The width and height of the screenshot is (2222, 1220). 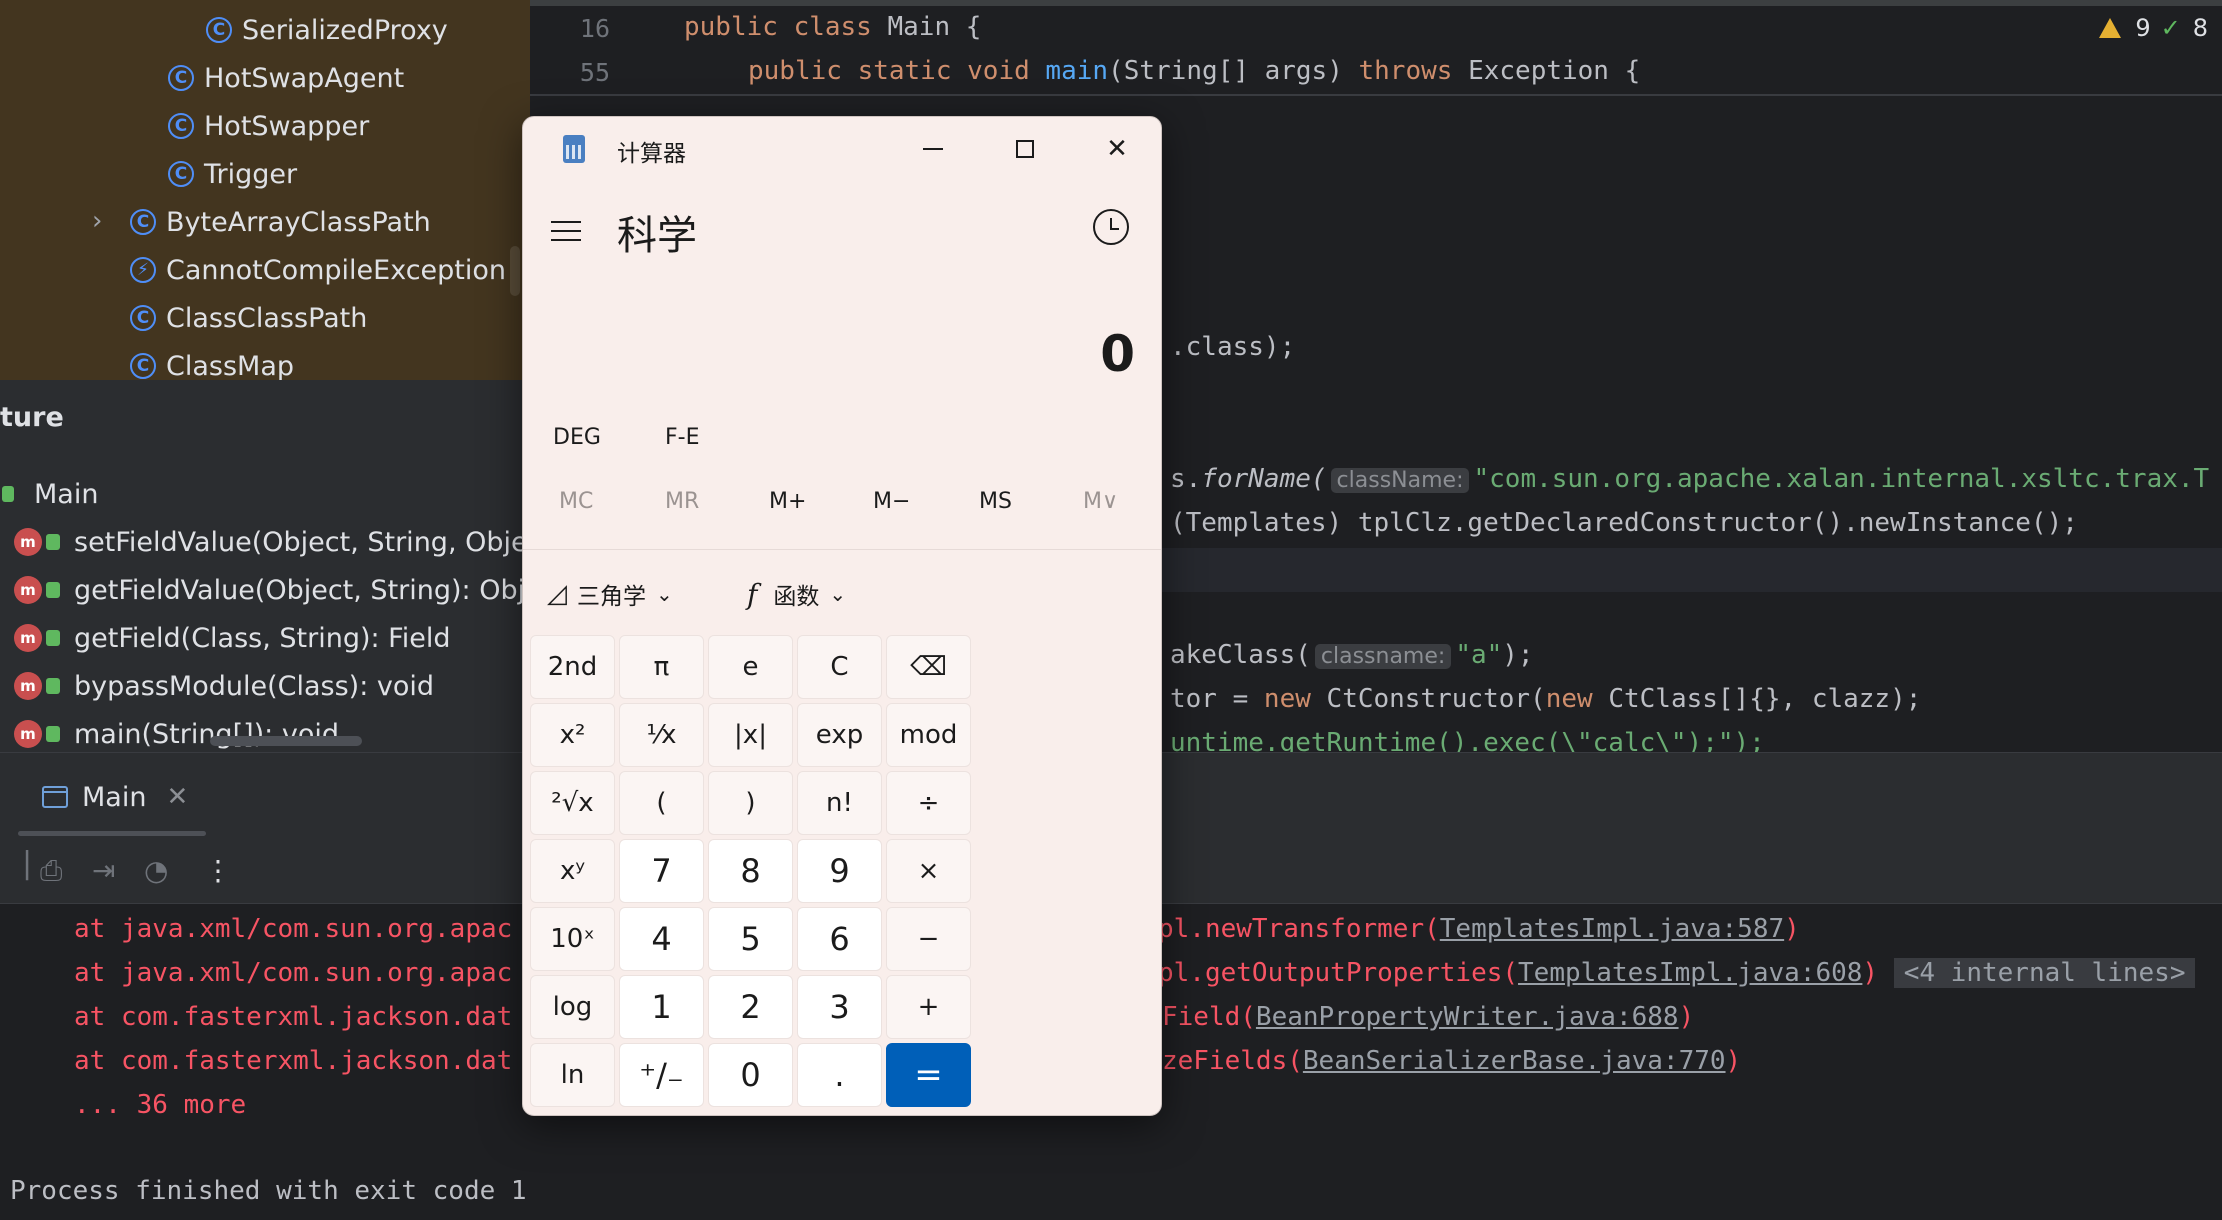 What do you see at coordinates (928, 803) in the screenshot?
I see `divide-key: ÷` at bounding box center [928, 803].